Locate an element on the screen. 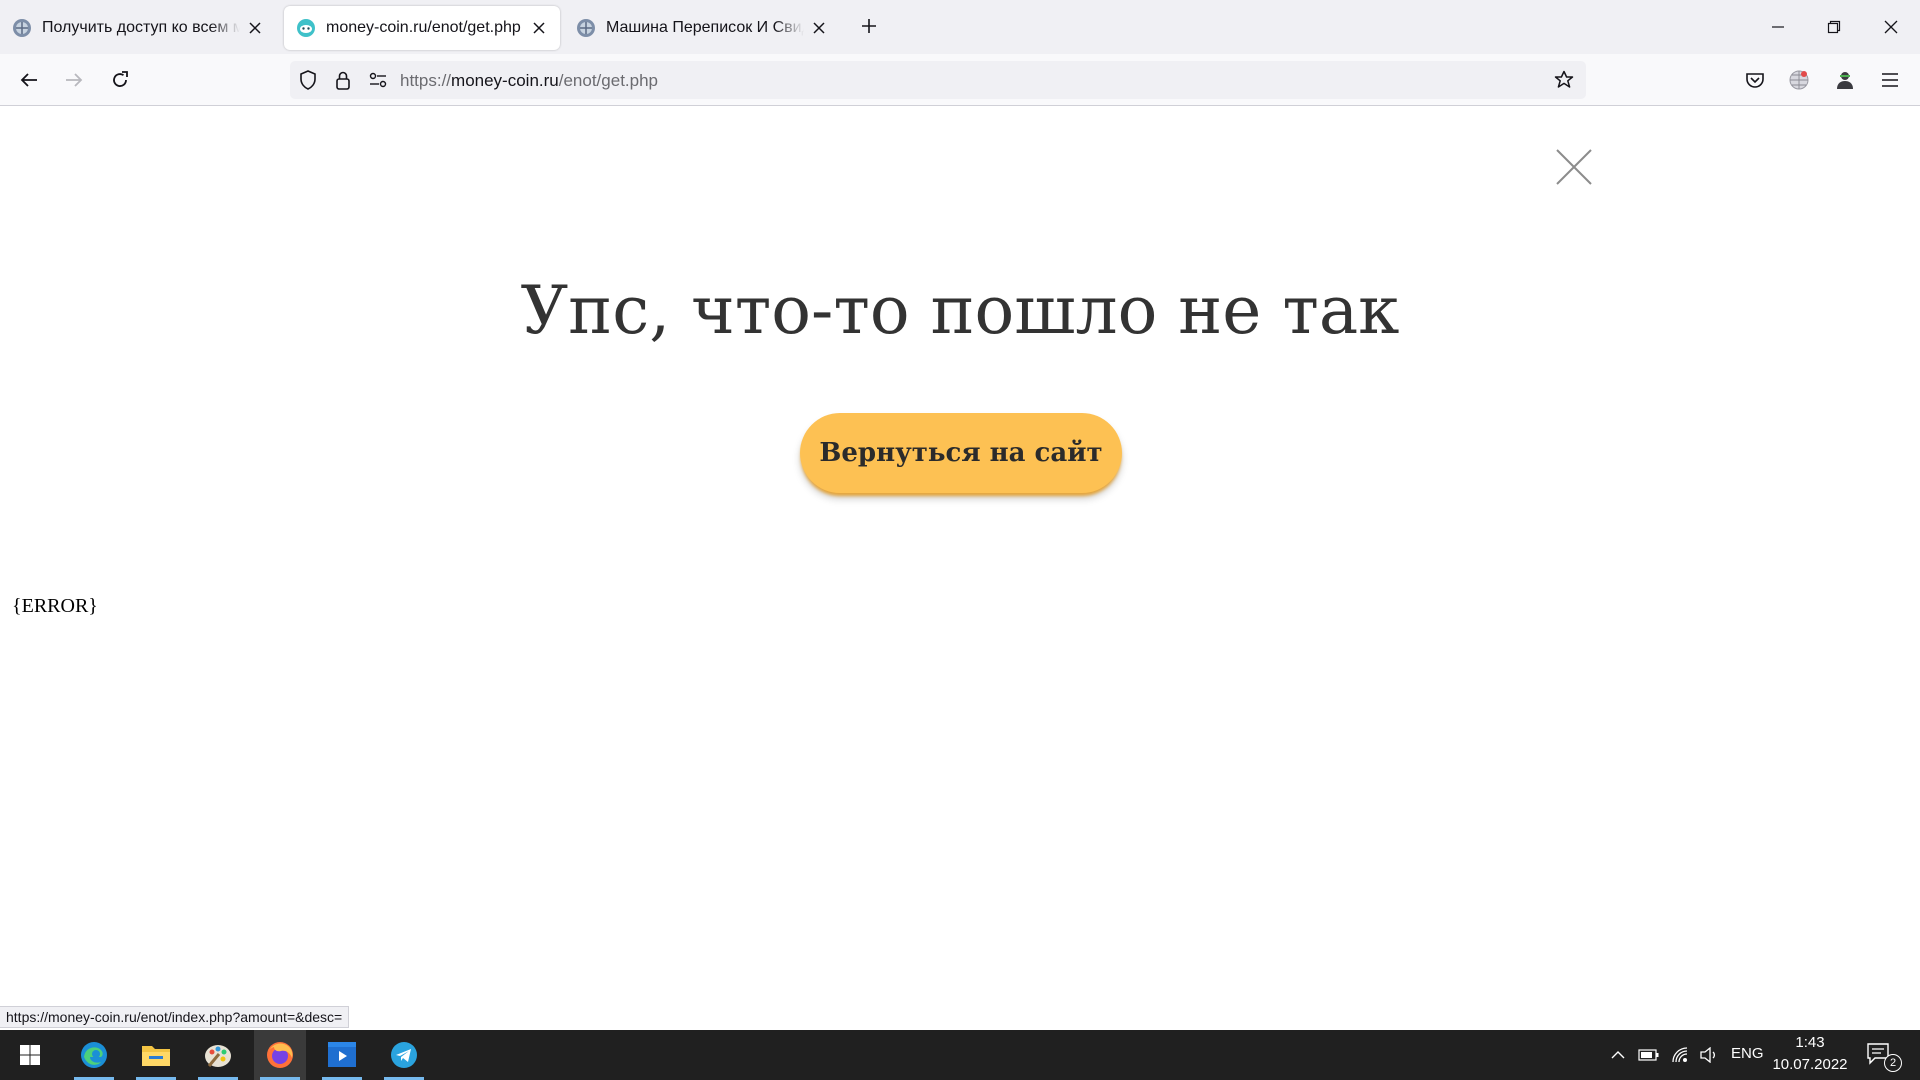 The image size is (1920, 1080). profile-button is located at coordinates (1845, 80).